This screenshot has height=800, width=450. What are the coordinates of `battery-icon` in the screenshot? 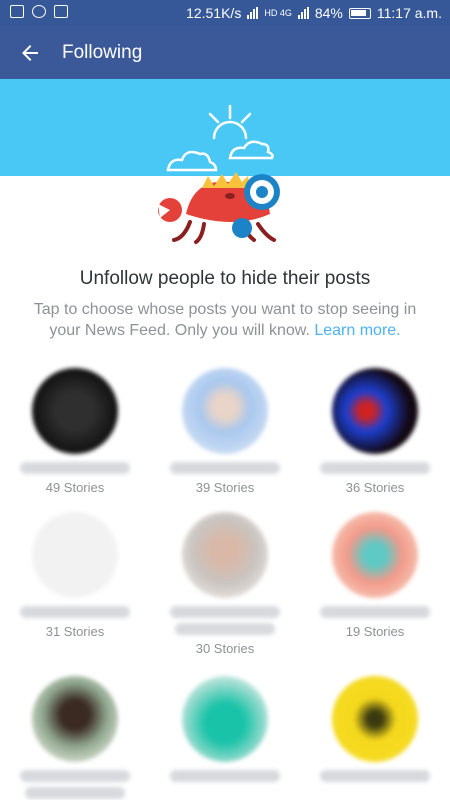 It's located at (359, 13).